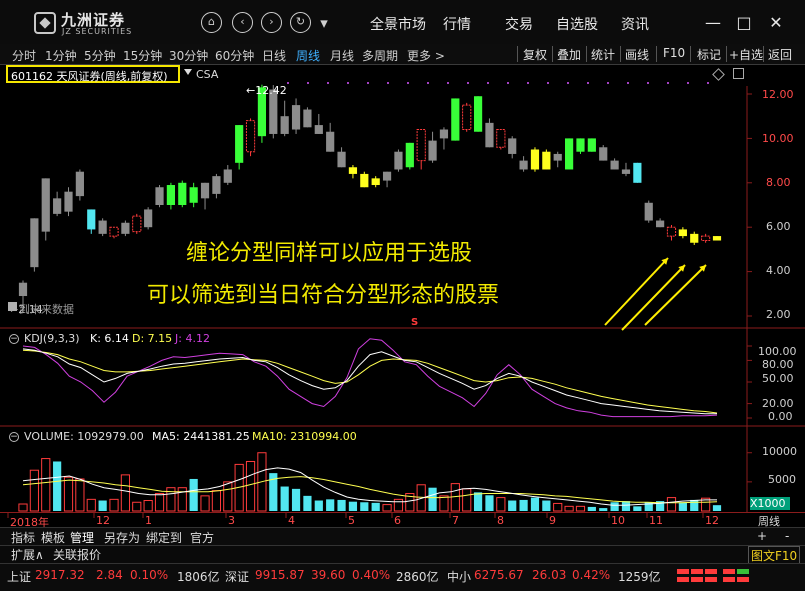  What do you see at coordinates (14, 339) in the screenshot?
I see `collapse-kdj-icon: −` at bounding box center [14, 339].